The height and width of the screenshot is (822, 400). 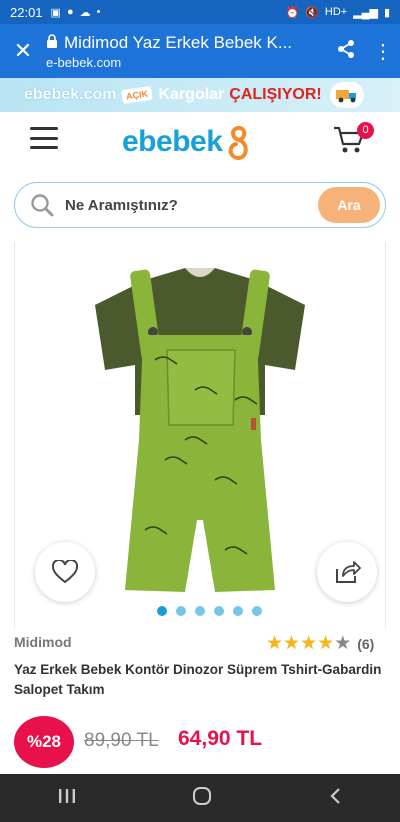 I want to click on banner-text: Kargolar, so click(x=191, y=94).